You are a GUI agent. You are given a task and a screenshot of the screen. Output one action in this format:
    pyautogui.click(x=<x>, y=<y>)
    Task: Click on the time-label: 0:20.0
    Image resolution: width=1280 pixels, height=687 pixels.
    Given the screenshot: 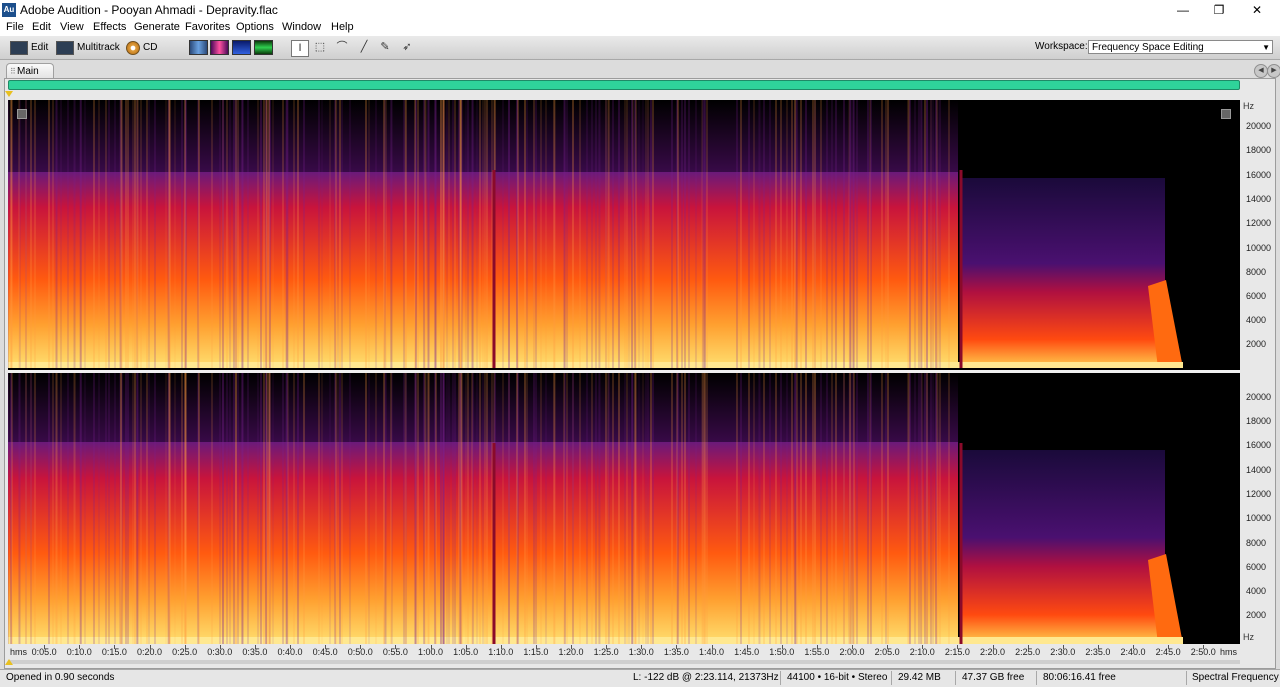 What is the action you would take?
    pyautogui.click(x=149, y=652)
    